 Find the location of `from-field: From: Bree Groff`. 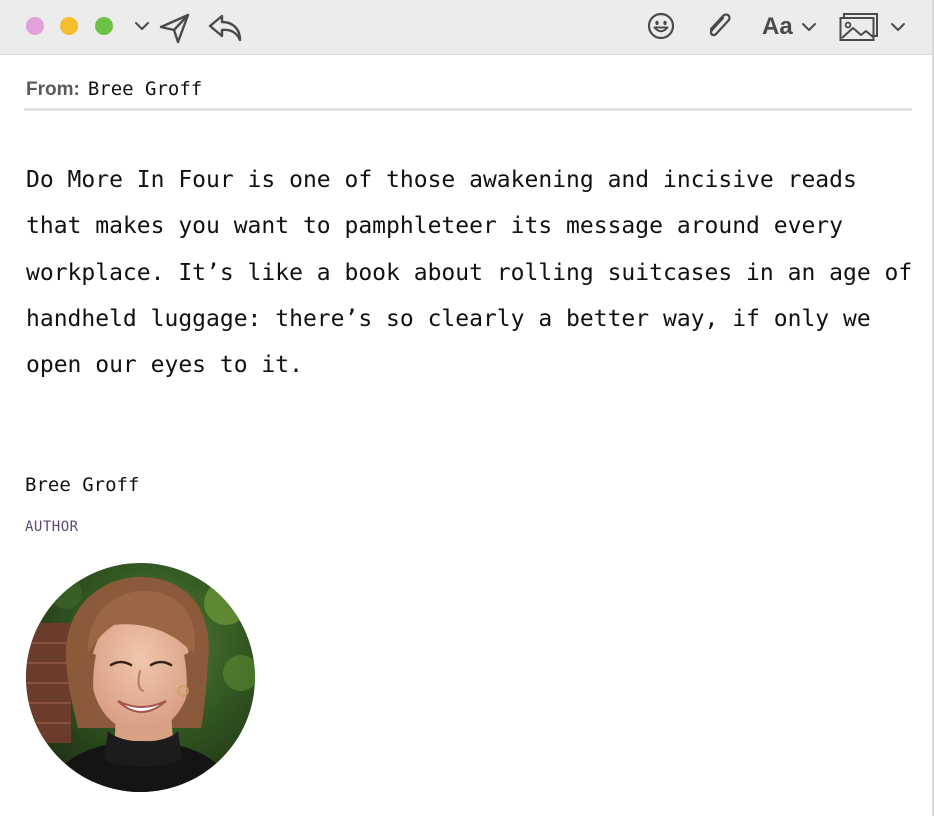

from-field: From: Bree Groff is located at coordinates (114, 91).